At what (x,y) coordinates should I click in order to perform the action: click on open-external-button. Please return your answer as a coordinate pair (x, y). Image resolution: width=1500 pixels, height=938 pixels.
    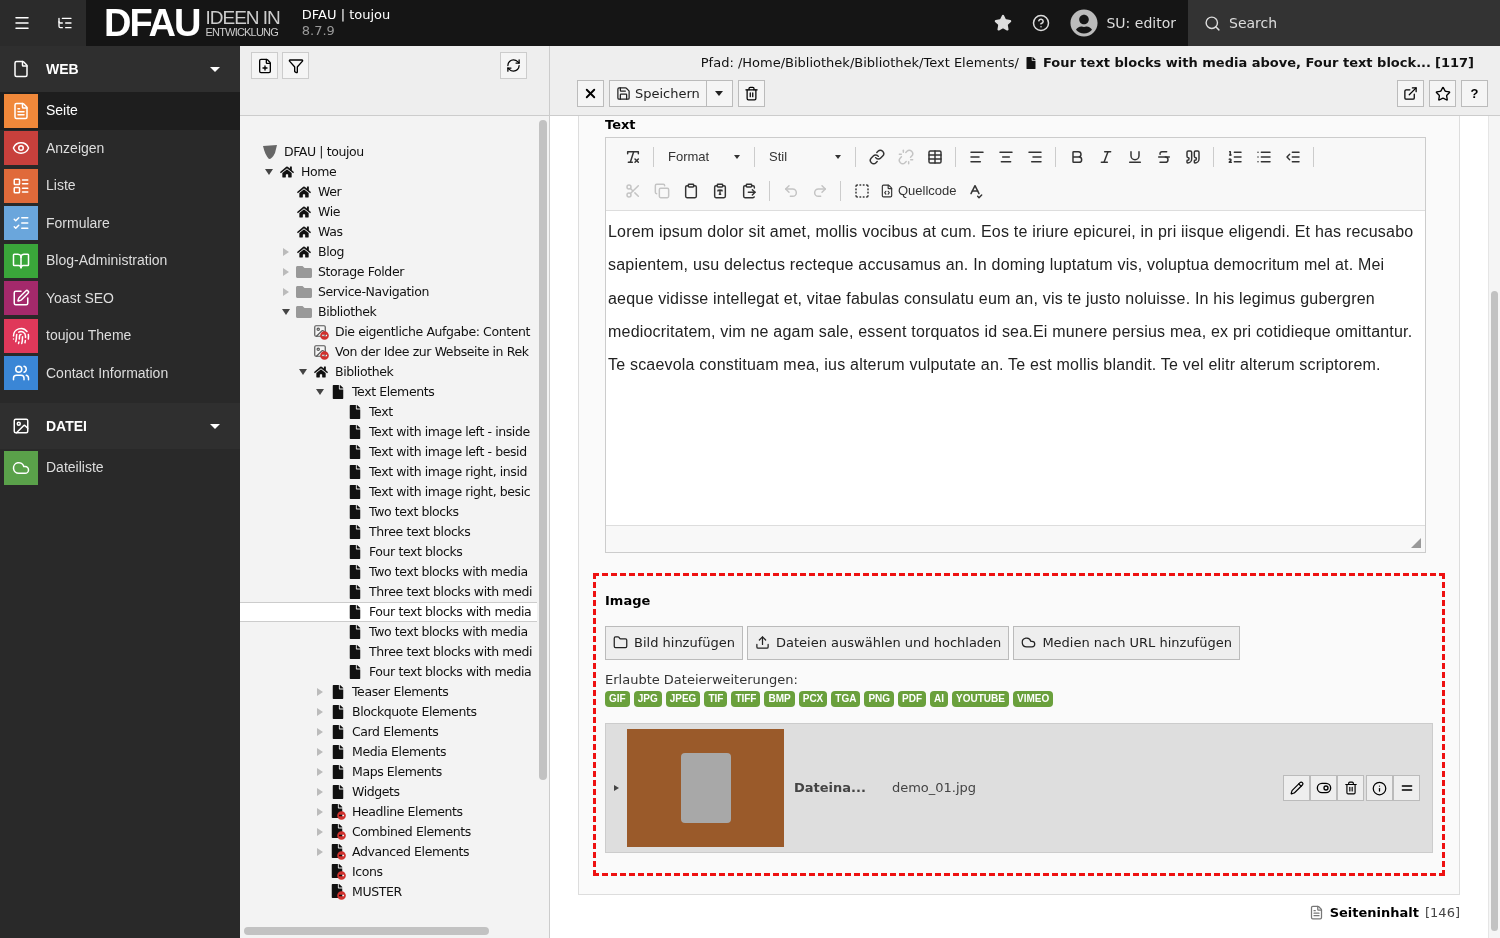
    Looking at the image, I should click on (1410, 93).